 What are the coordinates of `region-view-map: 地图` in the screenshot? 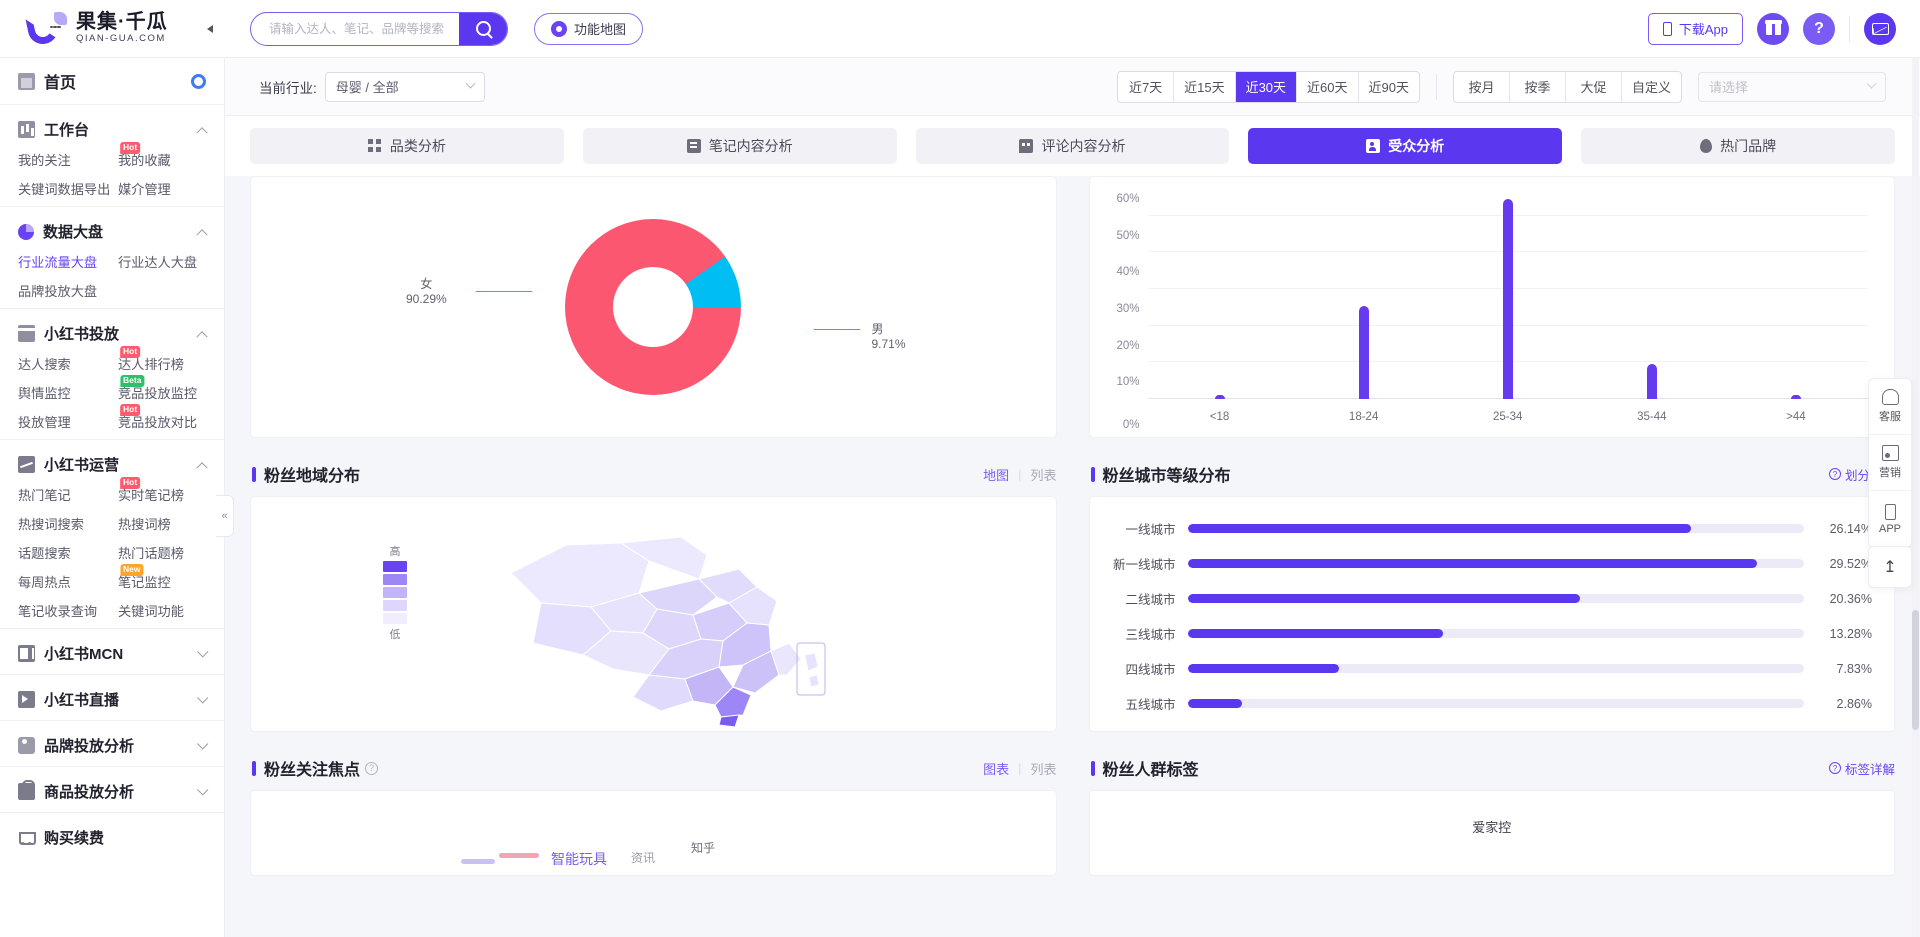 It's located at (996, 474).